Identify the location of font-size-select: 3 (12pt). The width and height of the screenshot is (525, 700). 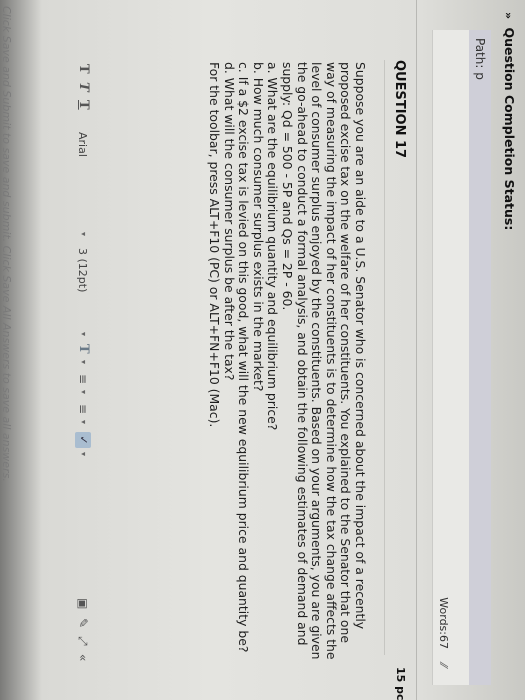
(82, 270).